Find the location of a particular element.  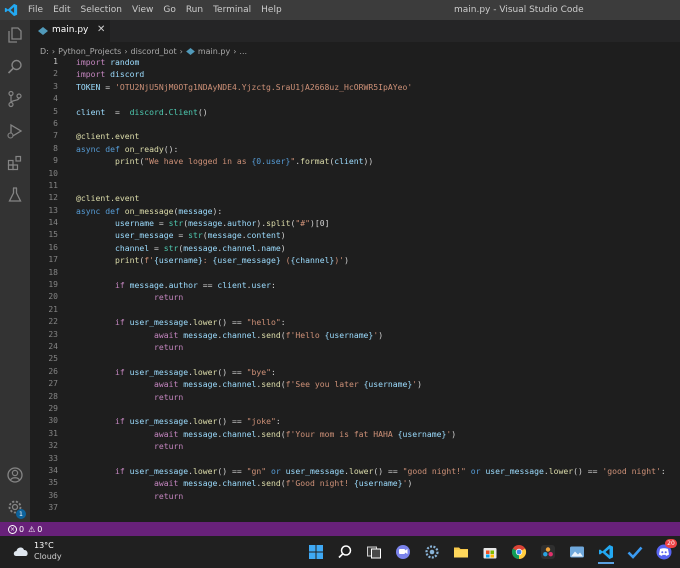

code-token: if is located at coordinates (119, 322).